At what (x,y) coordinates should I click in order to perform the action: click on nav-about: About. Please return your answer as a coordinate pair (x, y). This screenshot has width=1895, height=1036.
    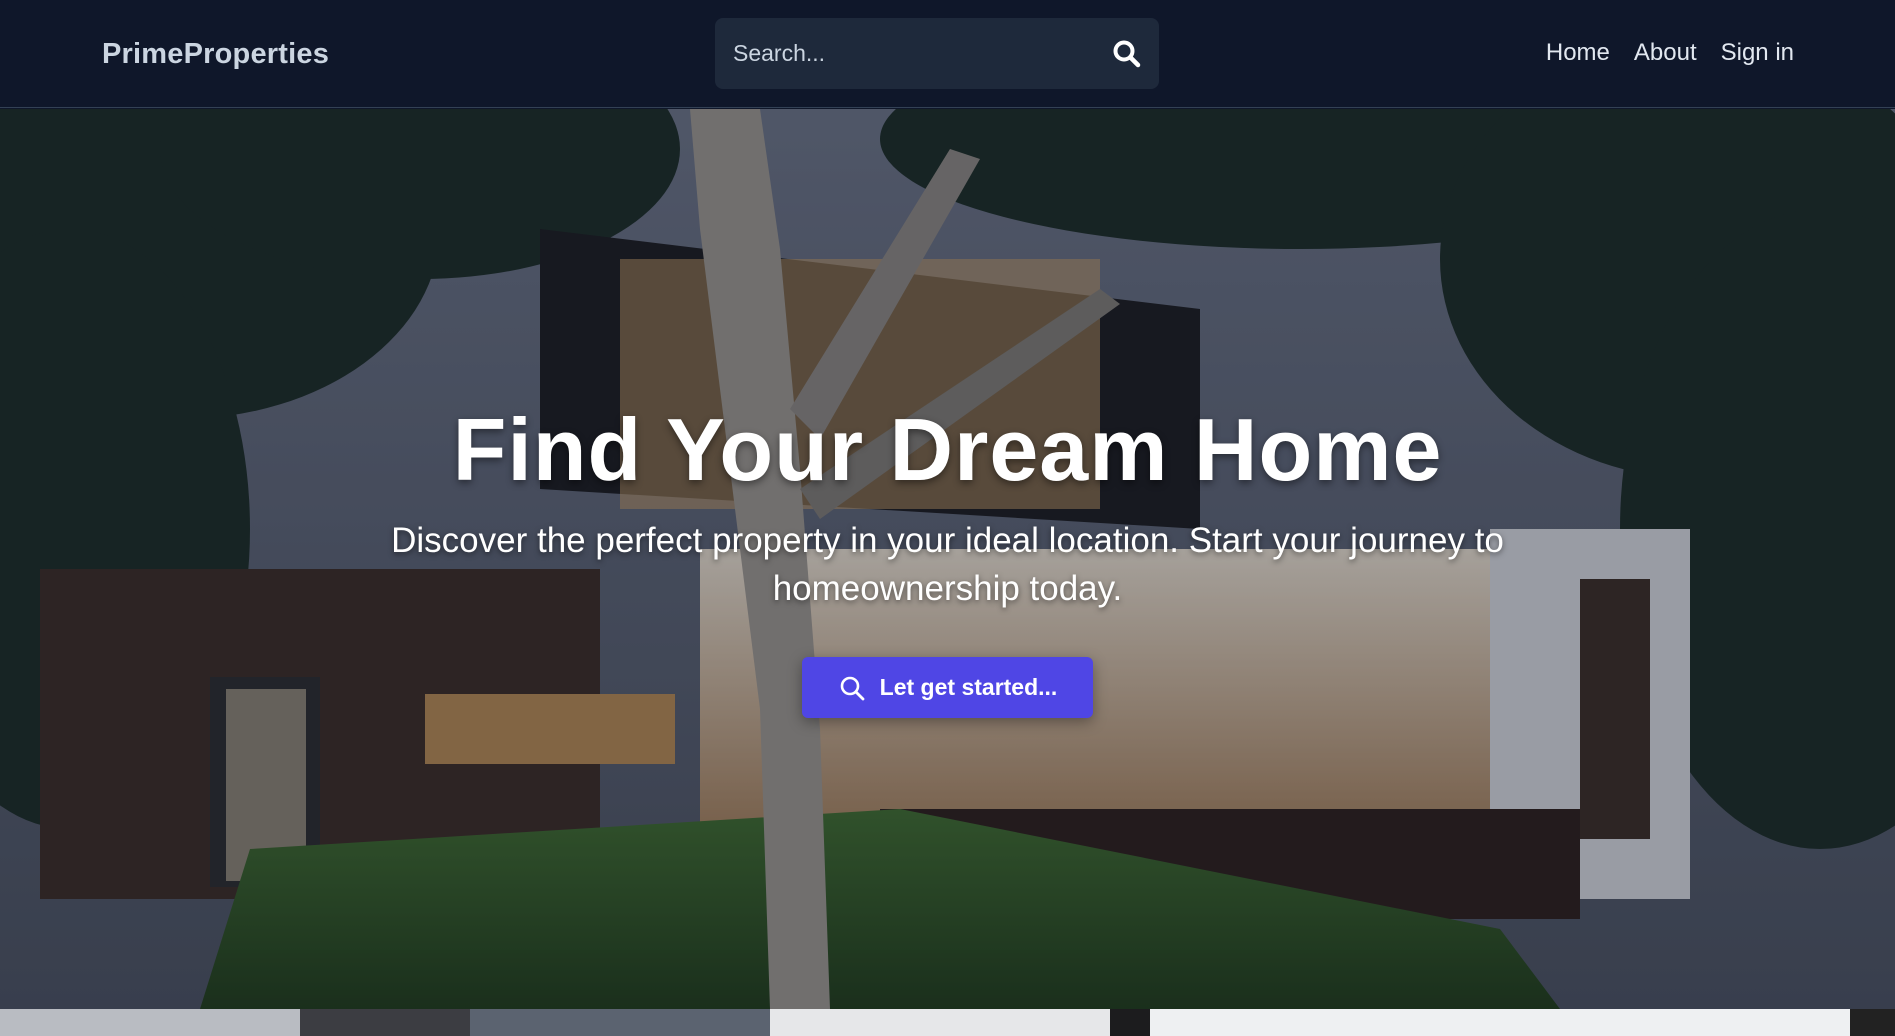
    Looking at the image, I should click on (1665, 53).